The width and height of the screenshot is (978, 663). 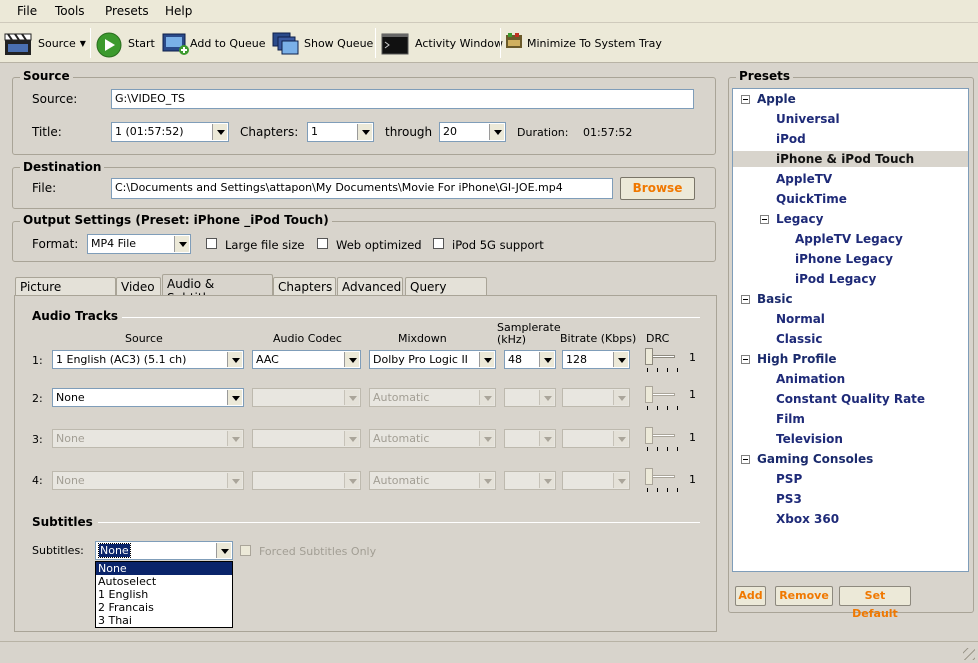 I want to click on preset-category-high-profile: High Profile, so click(x=797, y=359).